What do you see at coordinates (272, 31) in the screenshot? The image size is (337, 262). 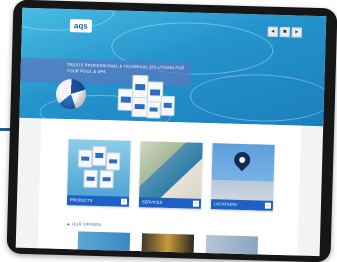 I see `prev-button: ◂` at bounding box center [272, 31].